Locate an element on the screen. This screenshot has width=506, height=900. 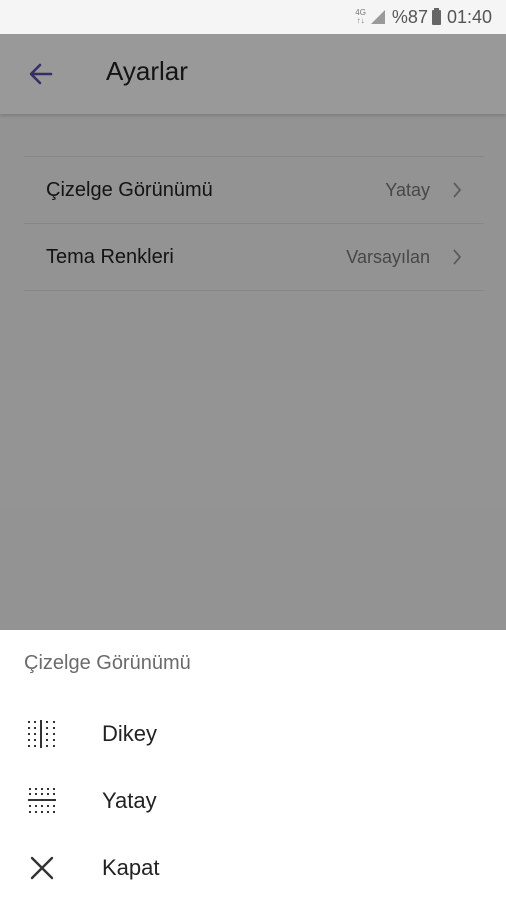
vertical-layout-icon is located at coordinates (41, 734).